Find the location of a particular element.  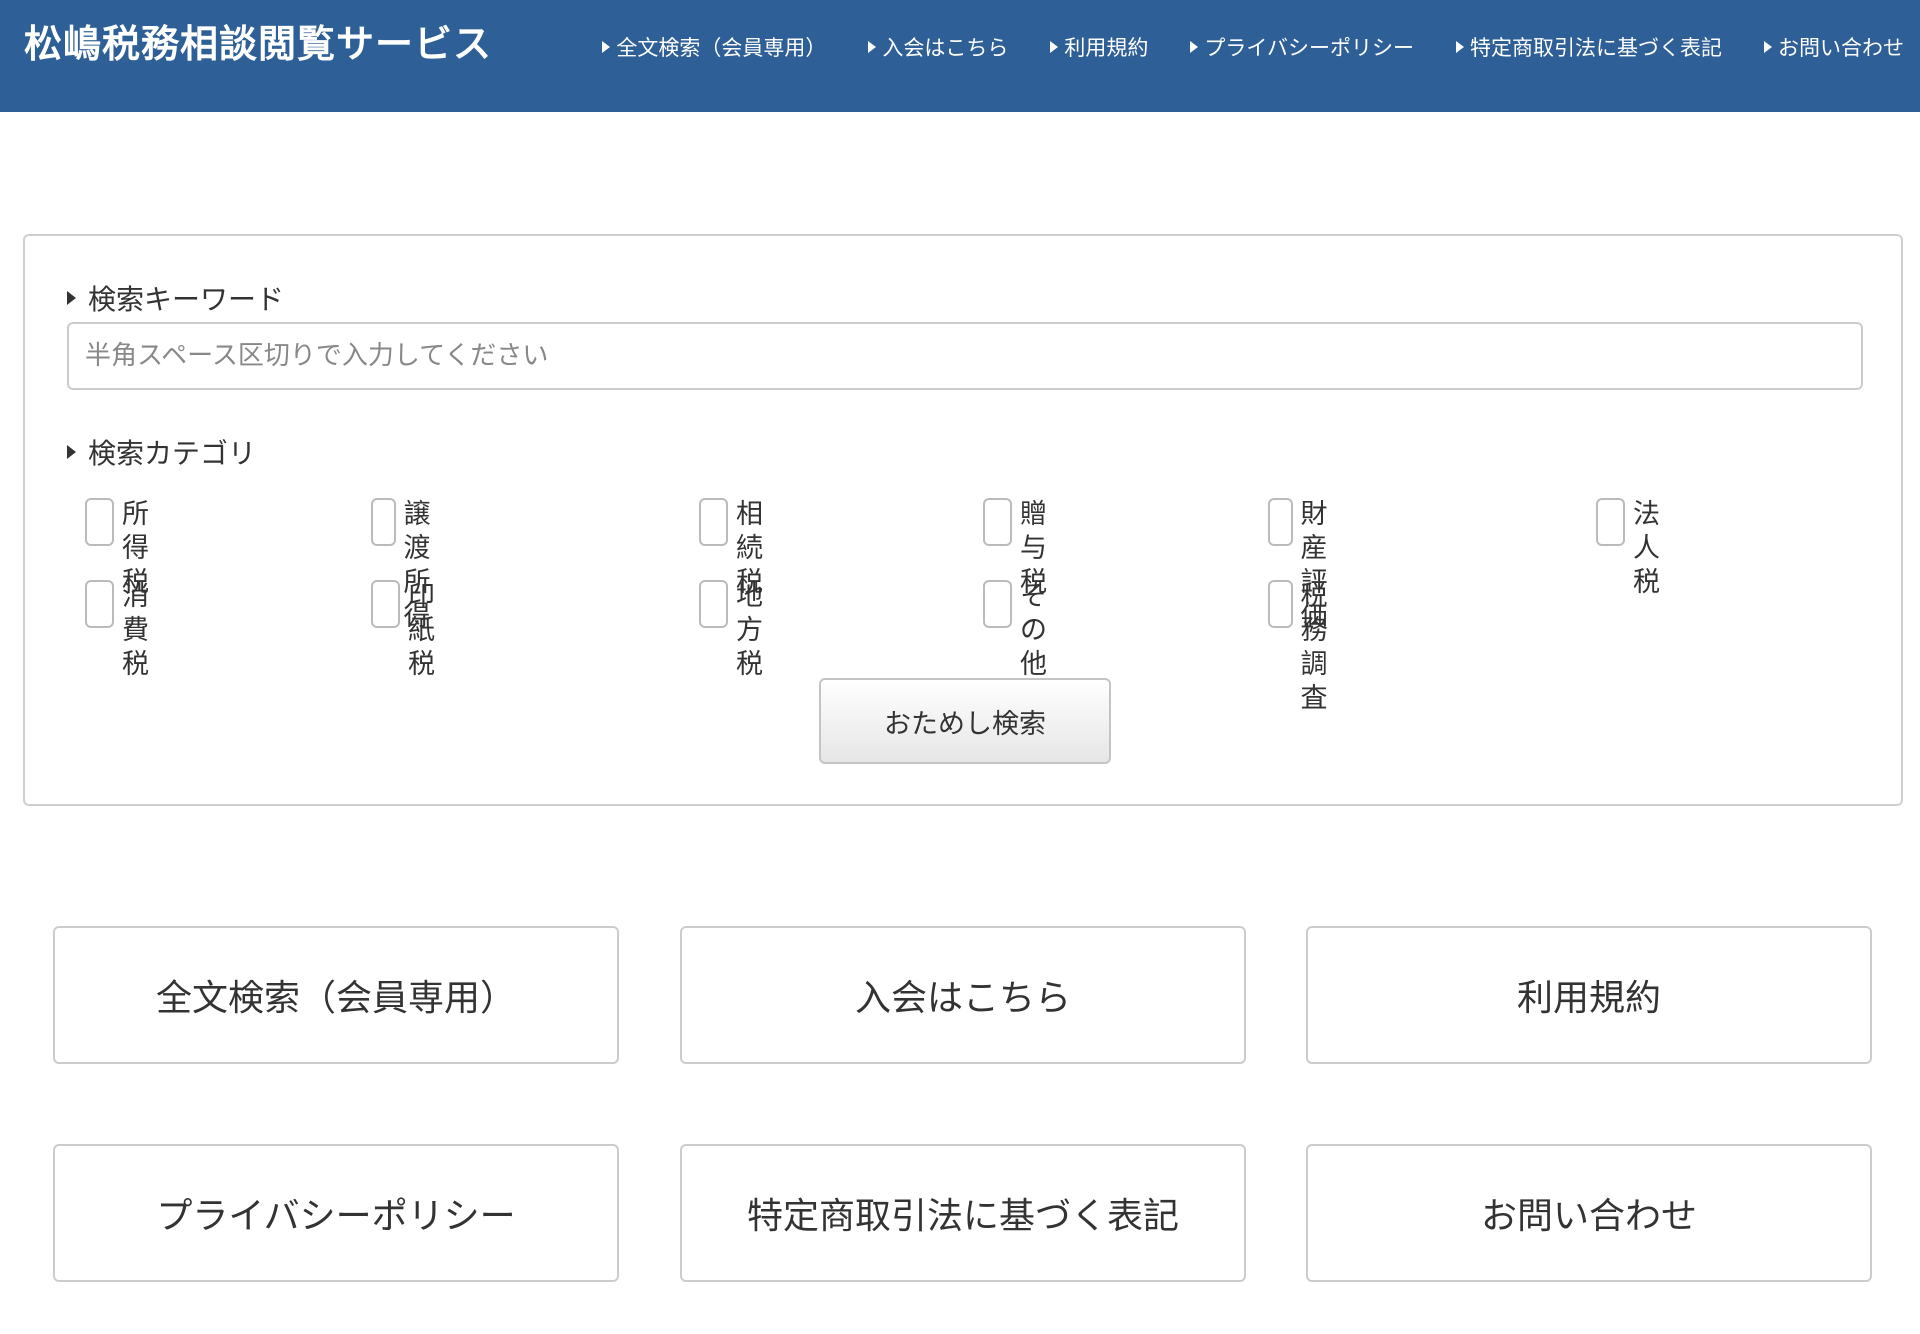

category-label: 消費税 is located at coordinates (135, 630).